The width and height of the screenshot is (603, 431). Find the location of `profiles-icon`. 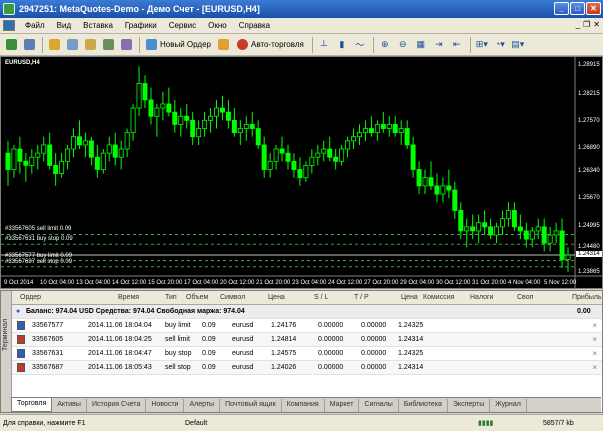

profiles-icon is located at coordinates (29, 44).